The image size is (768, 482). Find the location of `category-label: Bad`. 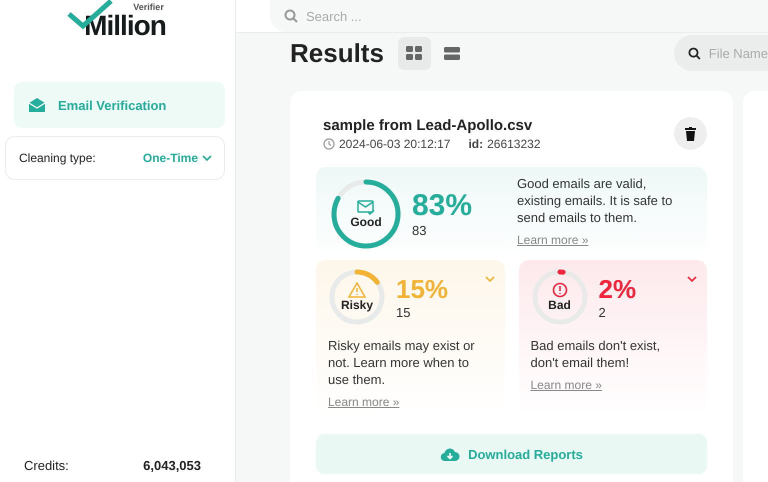

category-label: Bad is located at coordinates (559, 305).